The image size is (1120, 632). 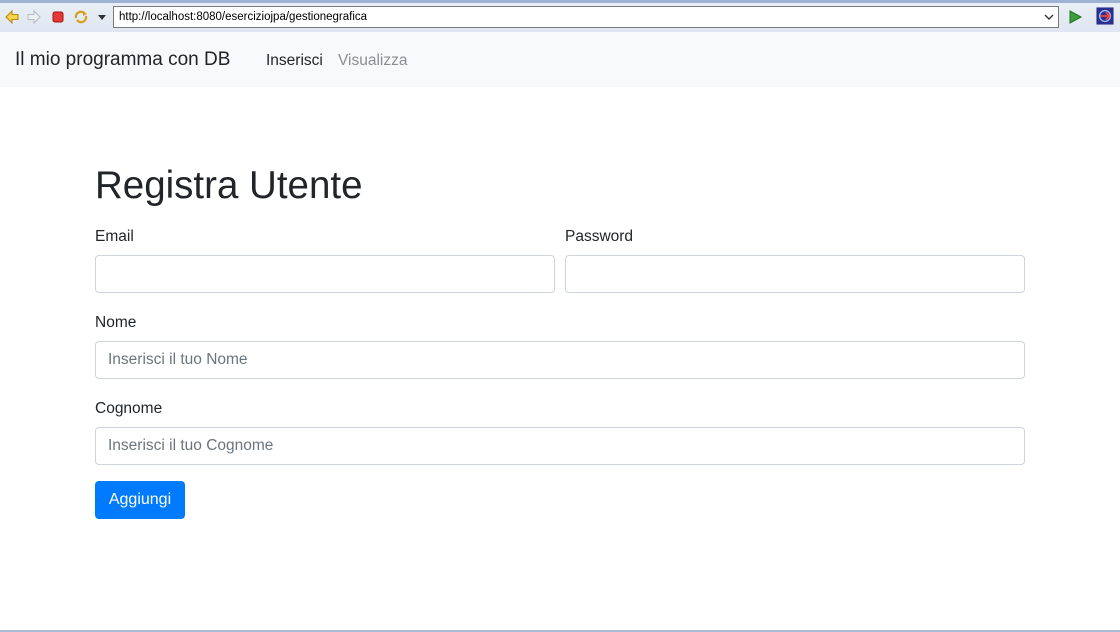 What do you see at coordinates (795, 274) in the screenshot?
I see `password-field` at bounding box center [795, 274].